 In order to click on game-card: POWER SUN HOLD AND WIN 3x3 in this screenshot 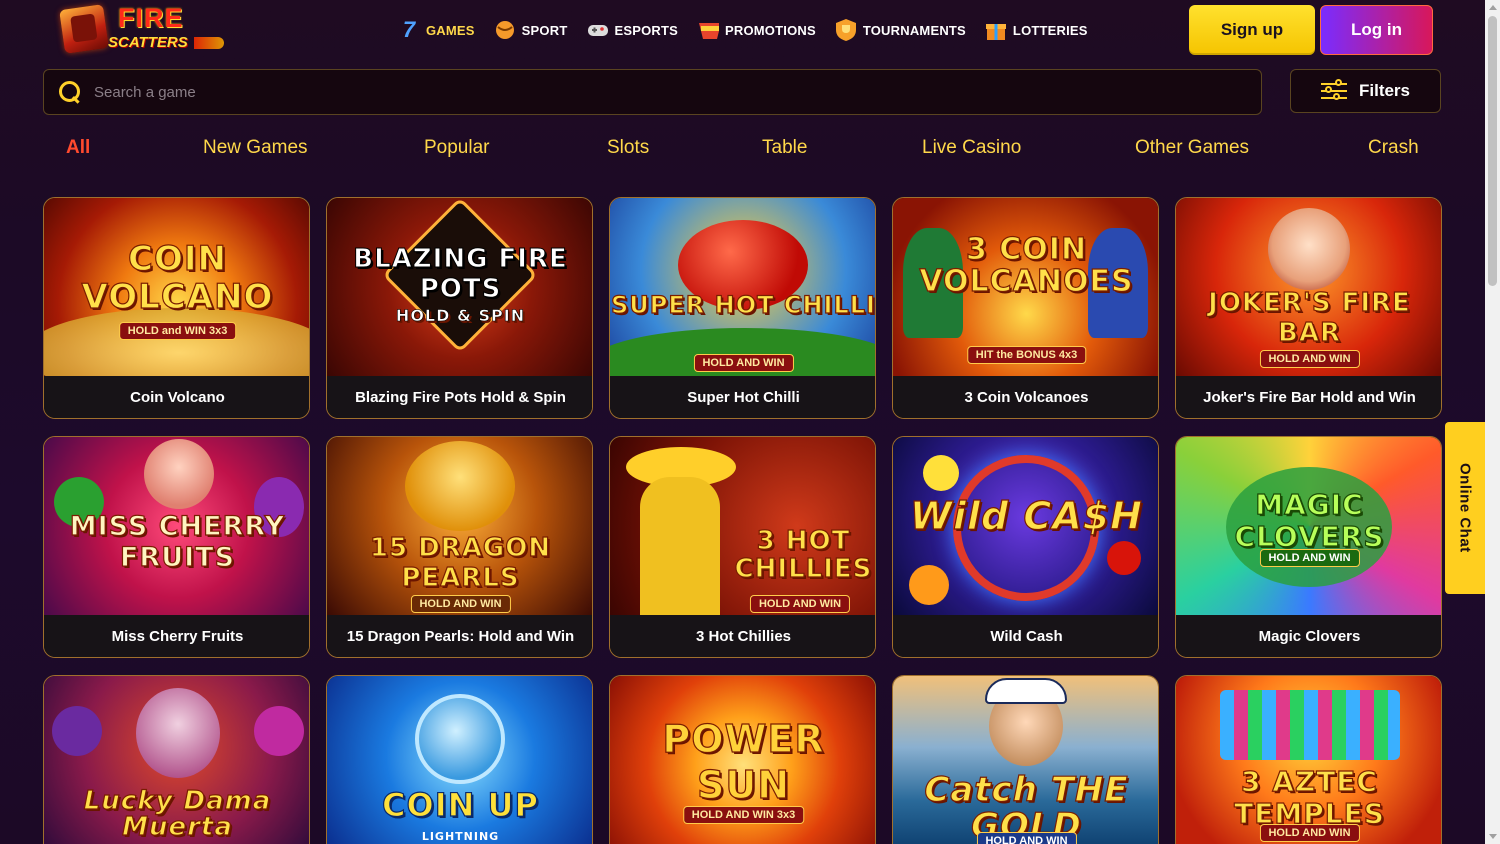, I will do `click(742, 759)`.